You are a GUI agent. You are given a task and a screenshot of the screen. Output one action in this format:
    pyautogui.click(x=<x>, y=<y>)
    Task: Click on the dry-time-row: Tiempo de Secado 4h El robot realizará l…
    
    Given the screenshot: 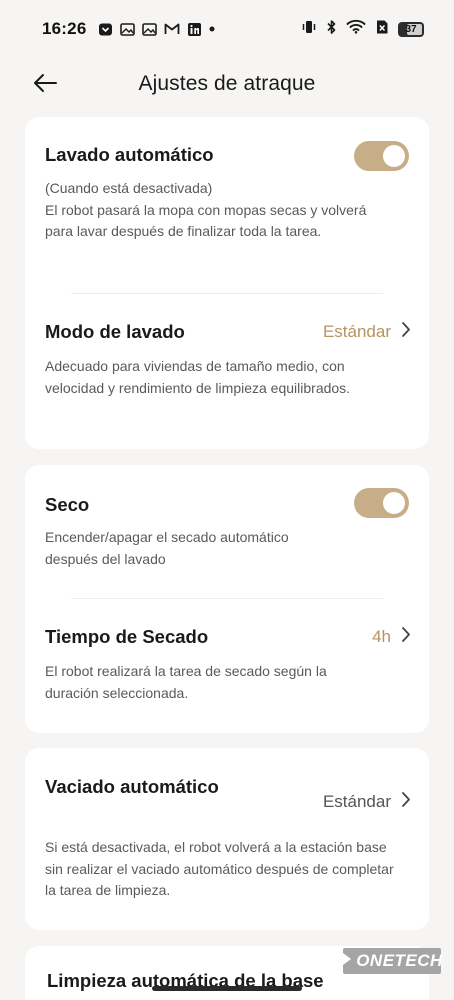 What is the action you would take?
    pyautogui.click(x=227, y=664)
    